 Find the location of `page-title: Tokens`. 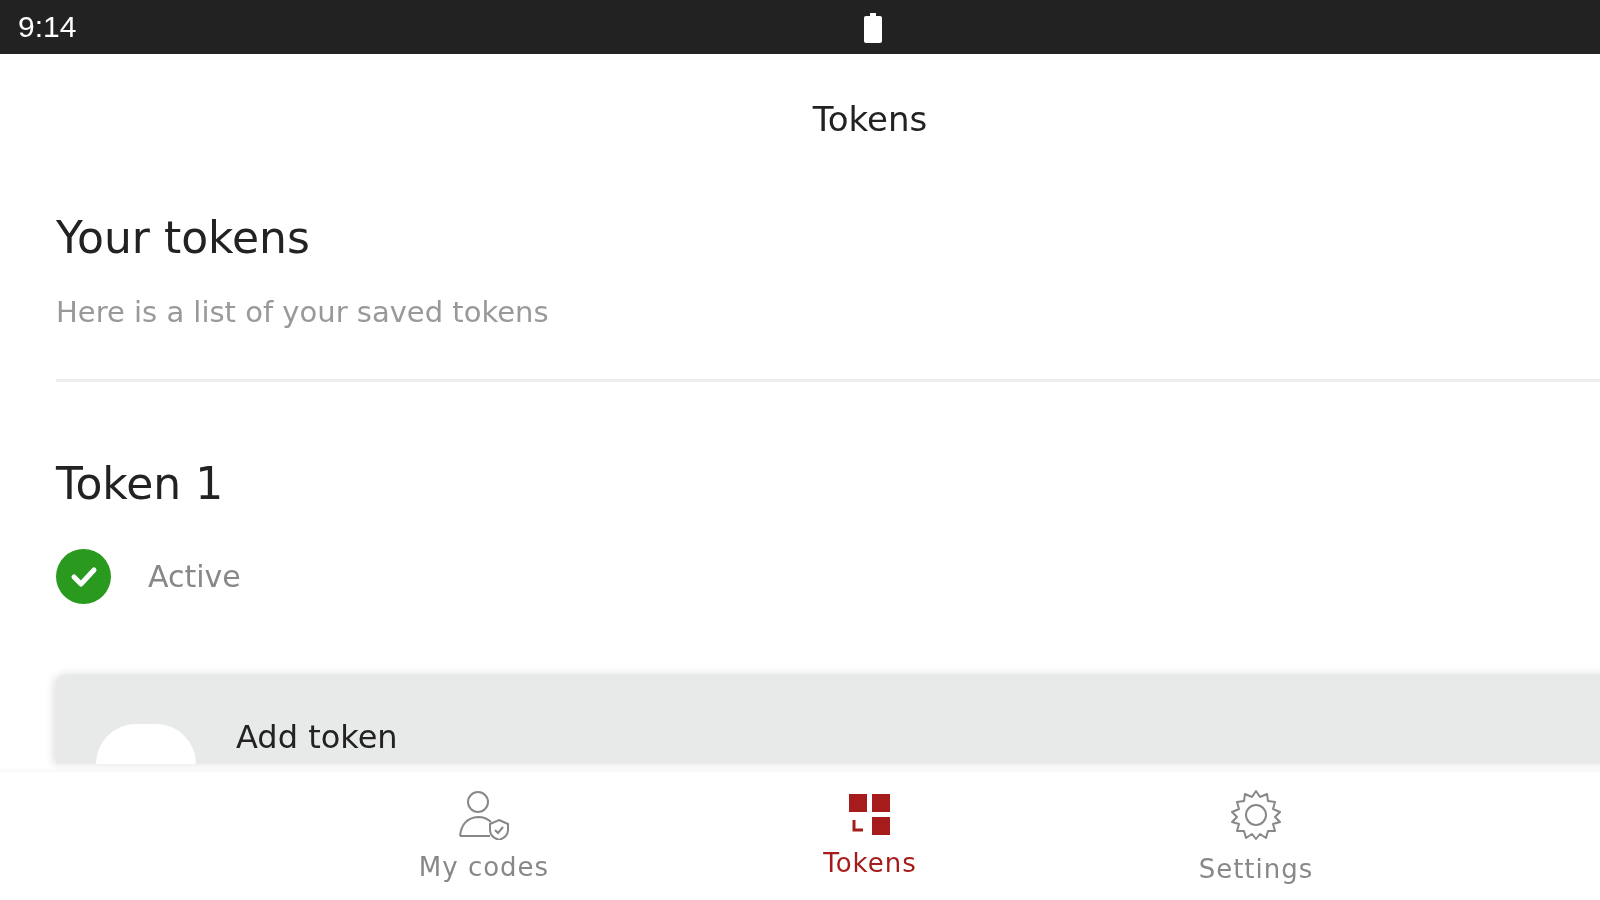

page-title: Tokens is located at coordinates (870, 119).